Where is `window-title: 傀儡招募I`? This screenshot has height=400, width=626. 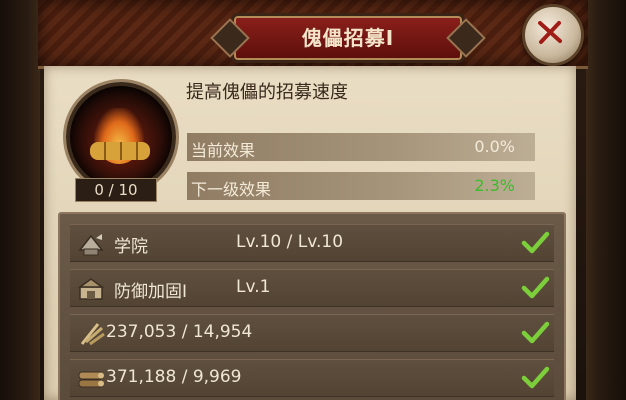 window-title: 傀儡招募I is located at coordinates (348, 38).